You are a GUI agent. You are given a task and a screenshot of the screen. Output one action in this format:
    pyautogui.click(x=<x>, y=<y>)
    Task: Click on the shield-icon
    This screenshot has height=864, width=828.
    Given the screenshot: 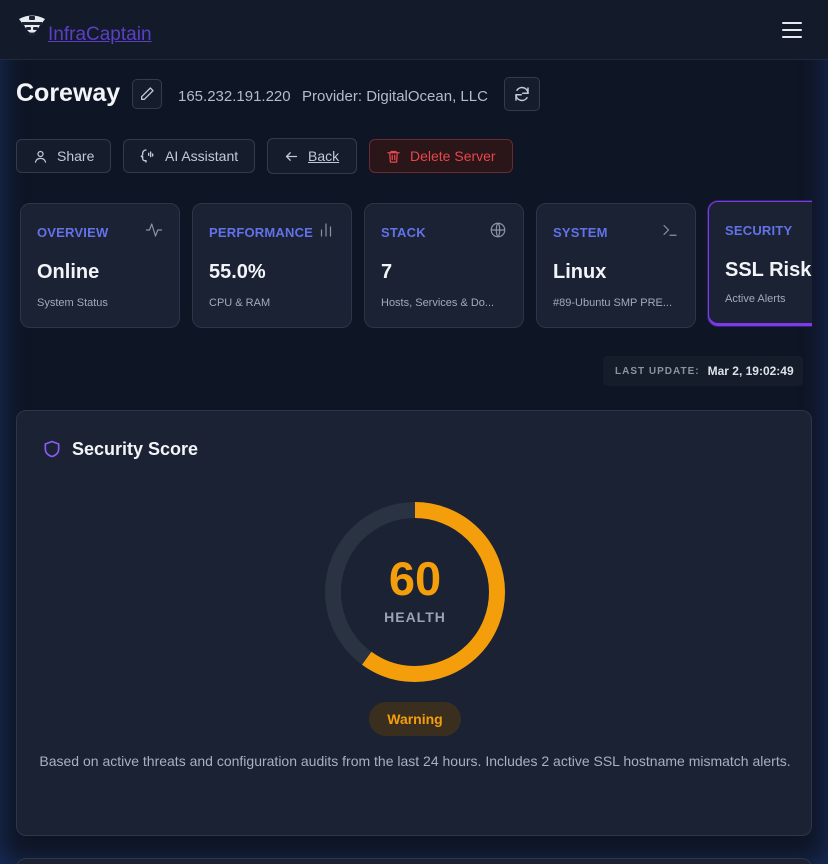 What is the action you would take?
    pyautogui.click(x=52, y=449)
    